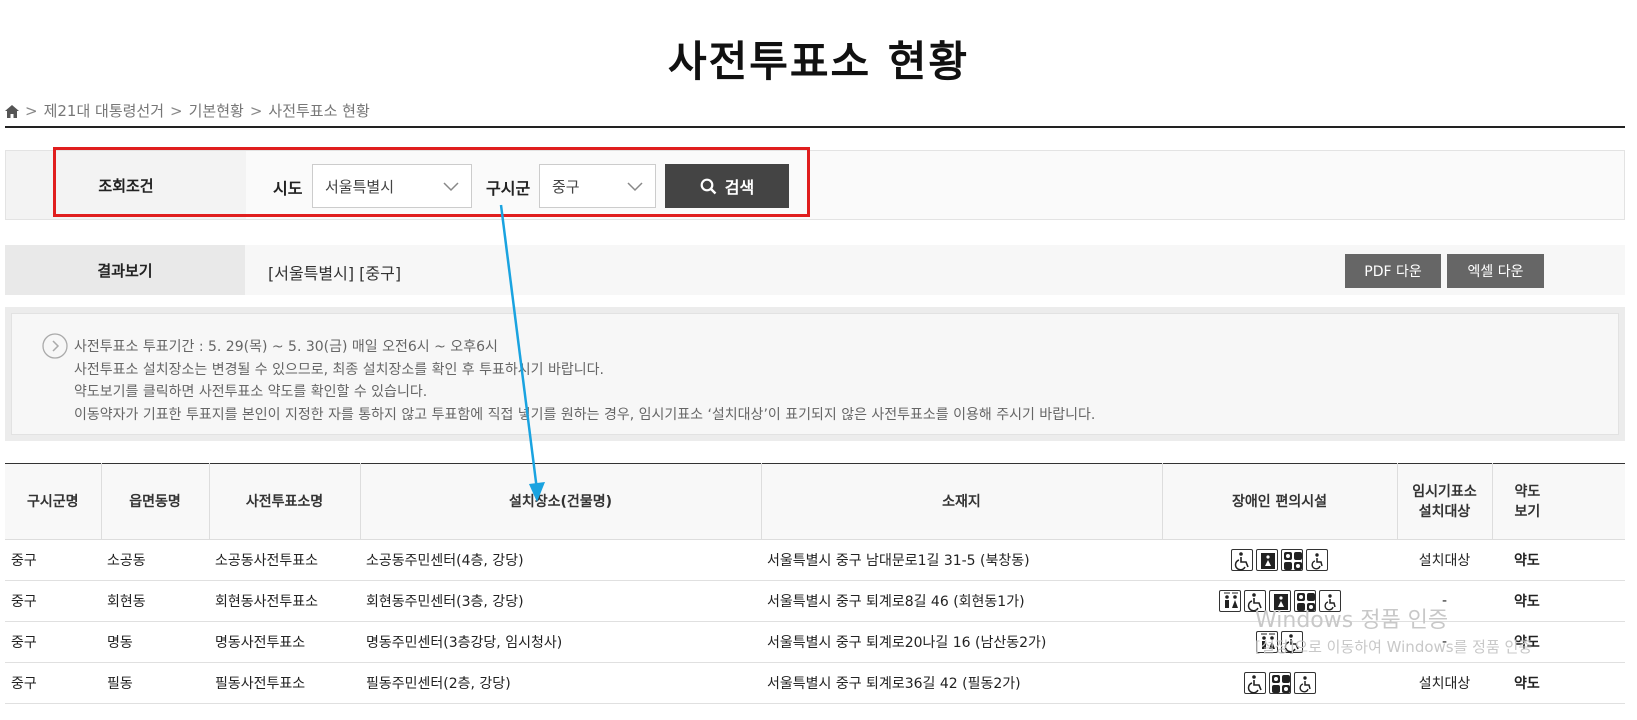 This screenshot has width=1637, height=720. Describe the element at coordinates (1280, 501) in the screenshot. I see `col-header-facilities: 장애인 편의시설` at that location.